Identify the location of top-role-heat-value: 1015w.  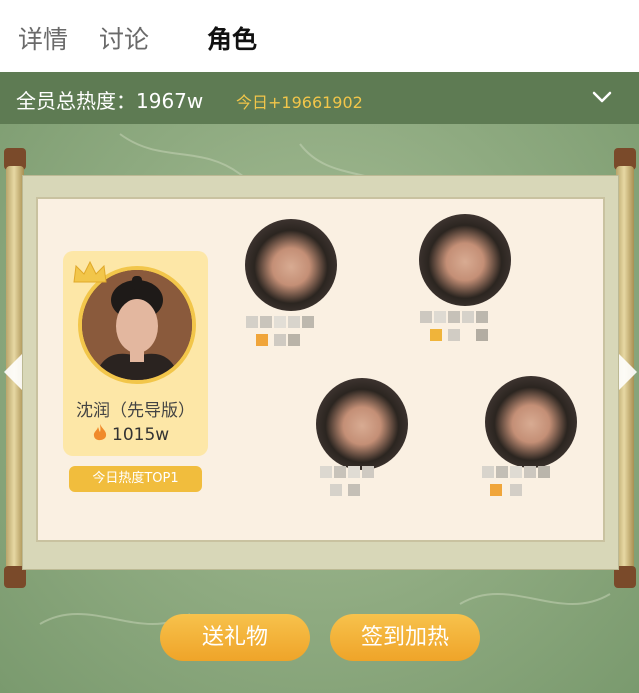
(141, 435).